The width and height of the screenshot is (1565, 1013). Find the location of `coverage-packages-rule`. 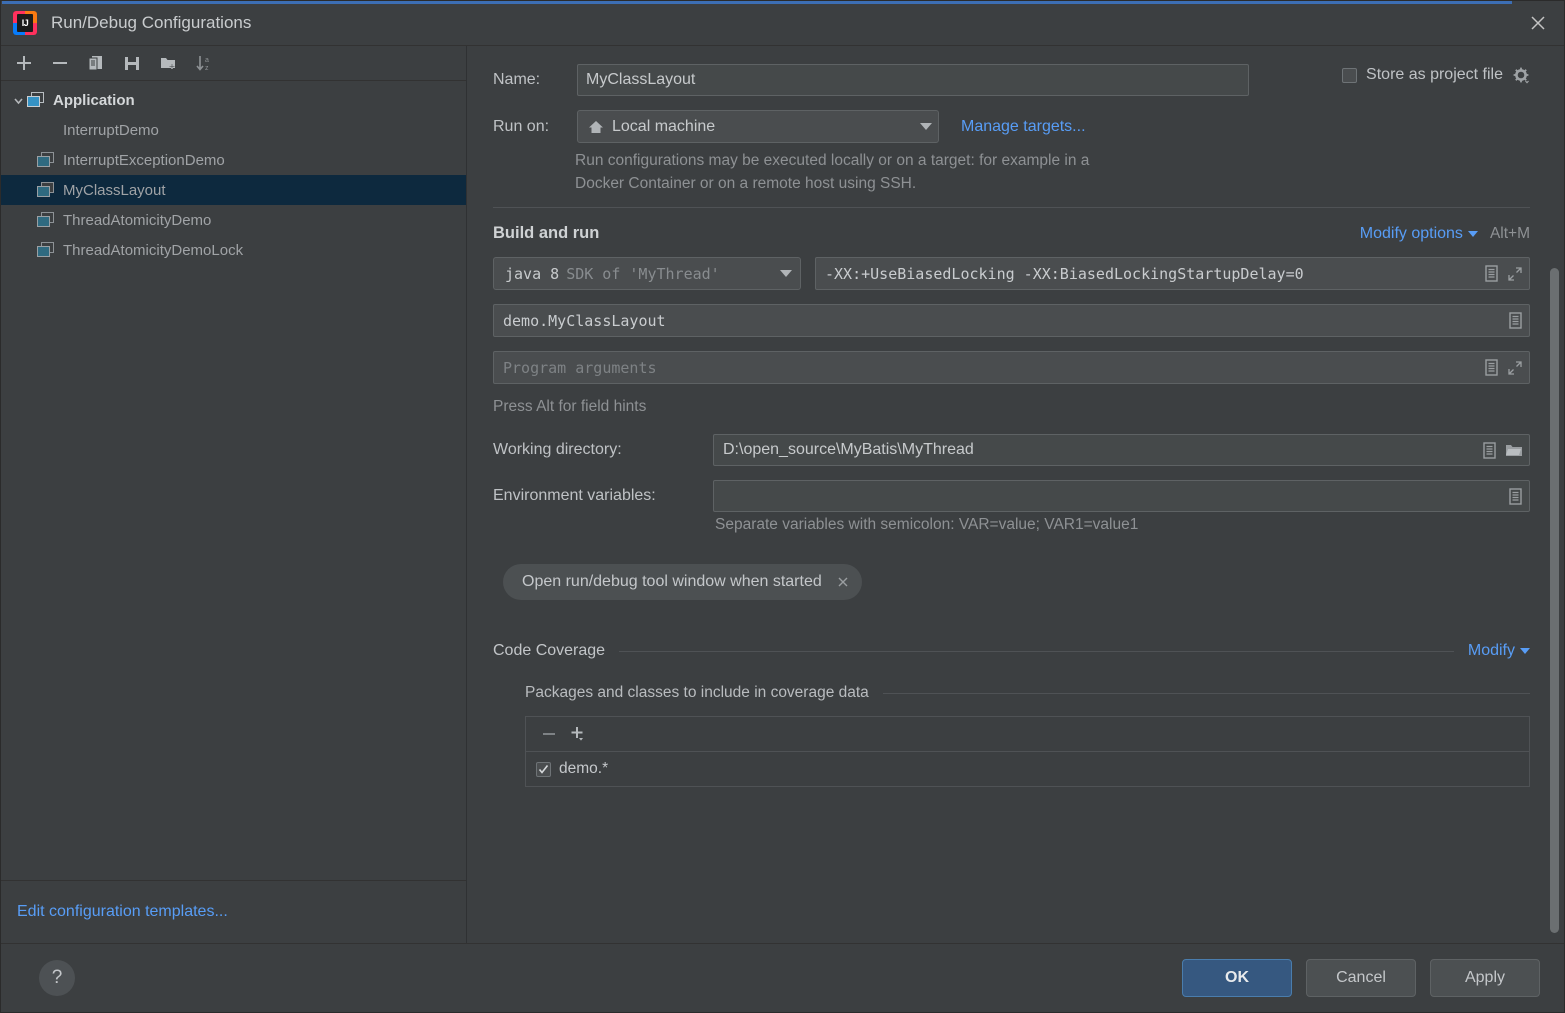

coverage-packages-rule is located at coordinates (1206, 693).